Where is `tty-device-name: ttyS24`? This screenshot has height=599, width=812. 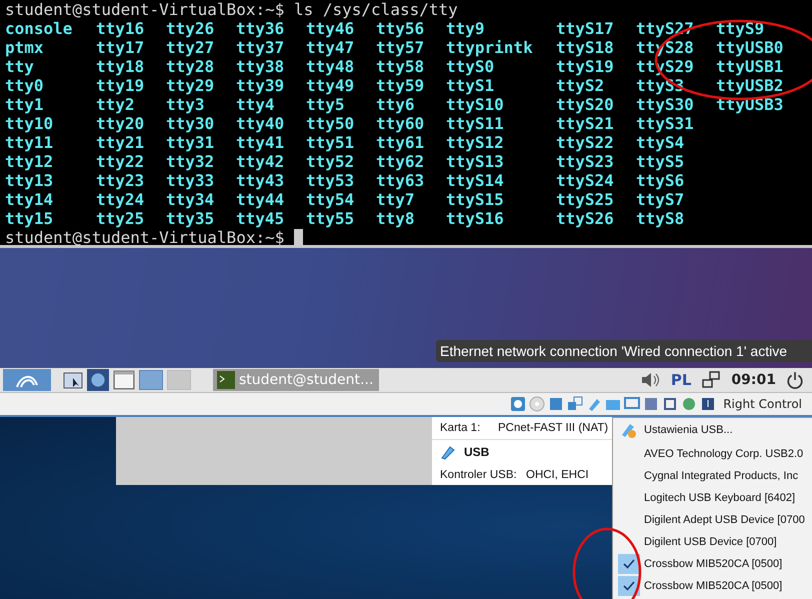 tty-device-name: ttyS24 is located at coordinates (585, 180).